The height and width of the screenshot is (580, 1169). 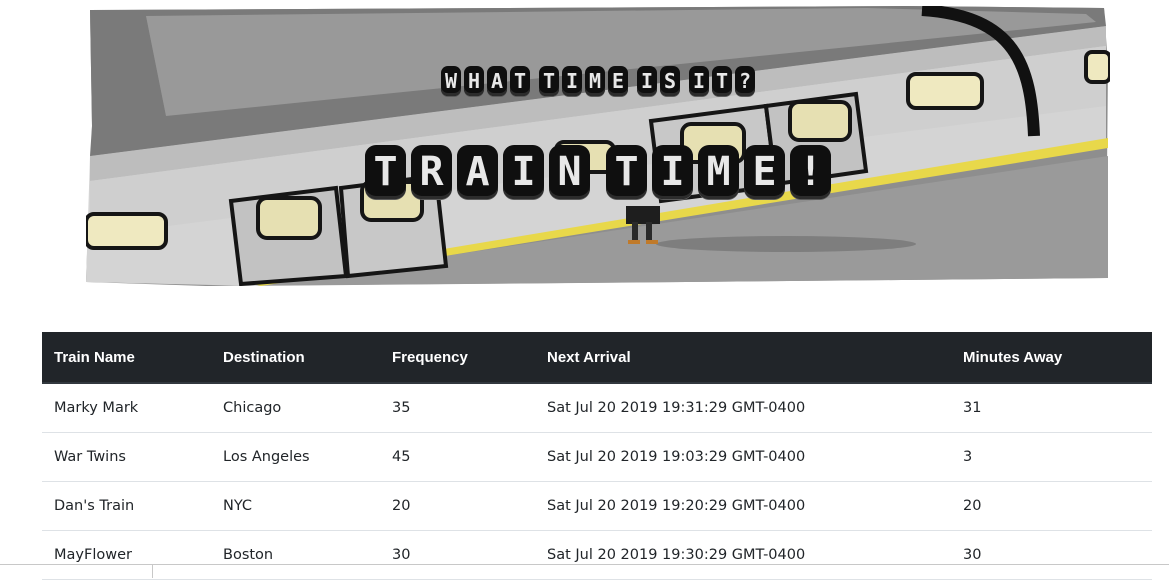 I want to click on hero-subtitle: W H A T T I M E I S I T?, so click(x=598, y=81).